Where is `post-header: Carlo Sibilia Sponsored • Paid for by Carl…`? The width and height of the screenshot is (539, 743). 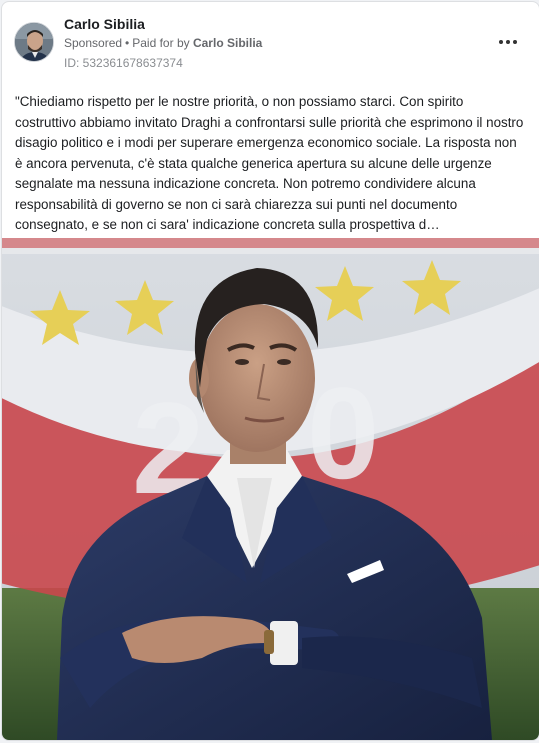 post-header: Carlo Sibilia Sponsored • Paid for by Carl… is located at coordinates (270, 42).